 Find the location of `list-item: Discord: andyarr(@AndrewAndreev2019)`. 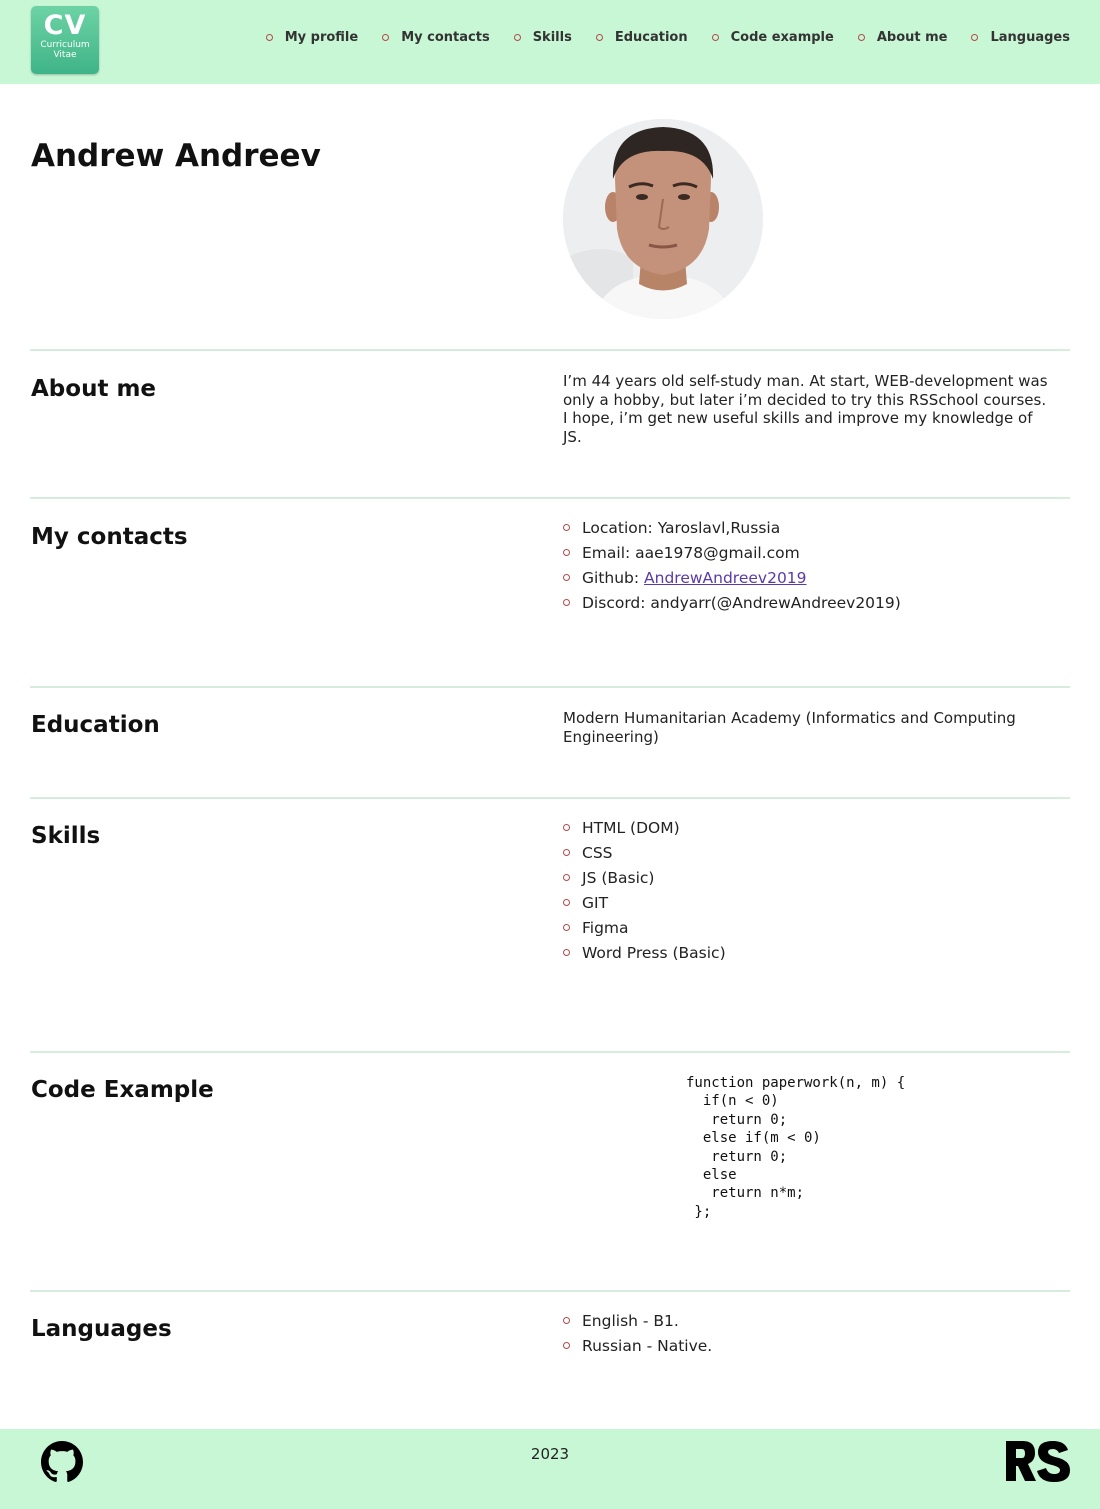

list-item: Discord: andyarr(@AndrewAndreev2019) is located at coordinates (813, 602).